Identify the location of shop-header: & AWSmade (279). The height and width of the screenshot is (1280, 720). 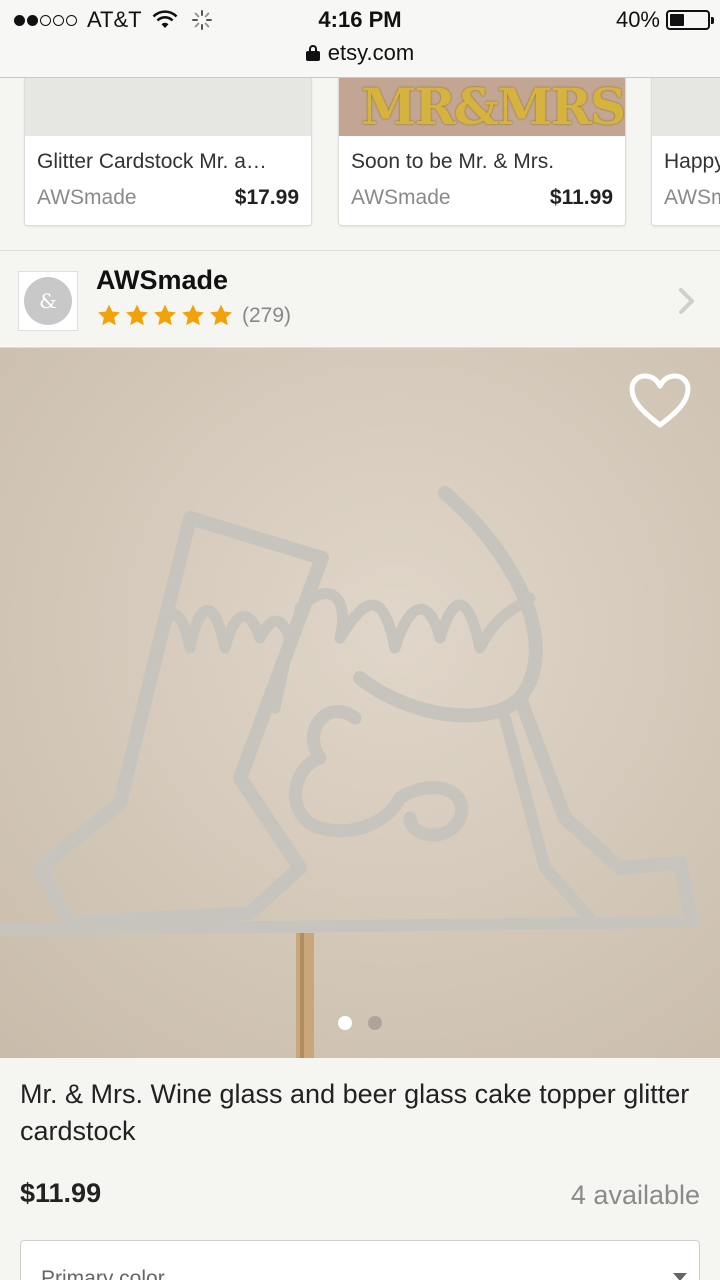
(360, 299).